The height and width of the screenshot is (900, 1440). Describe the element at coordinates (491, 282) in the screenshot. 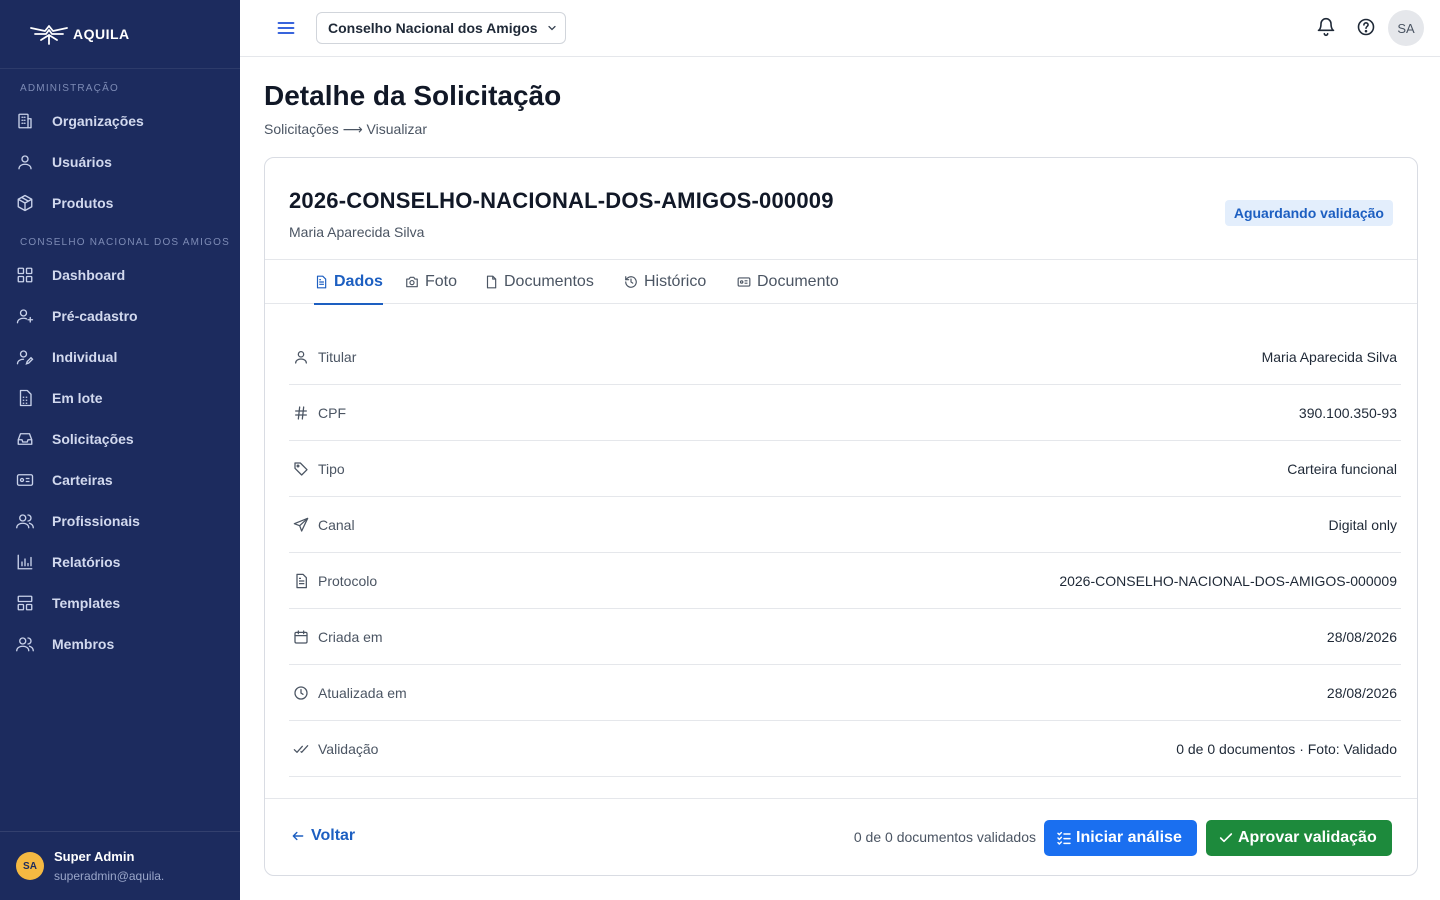

I see `file-icon` at that location.